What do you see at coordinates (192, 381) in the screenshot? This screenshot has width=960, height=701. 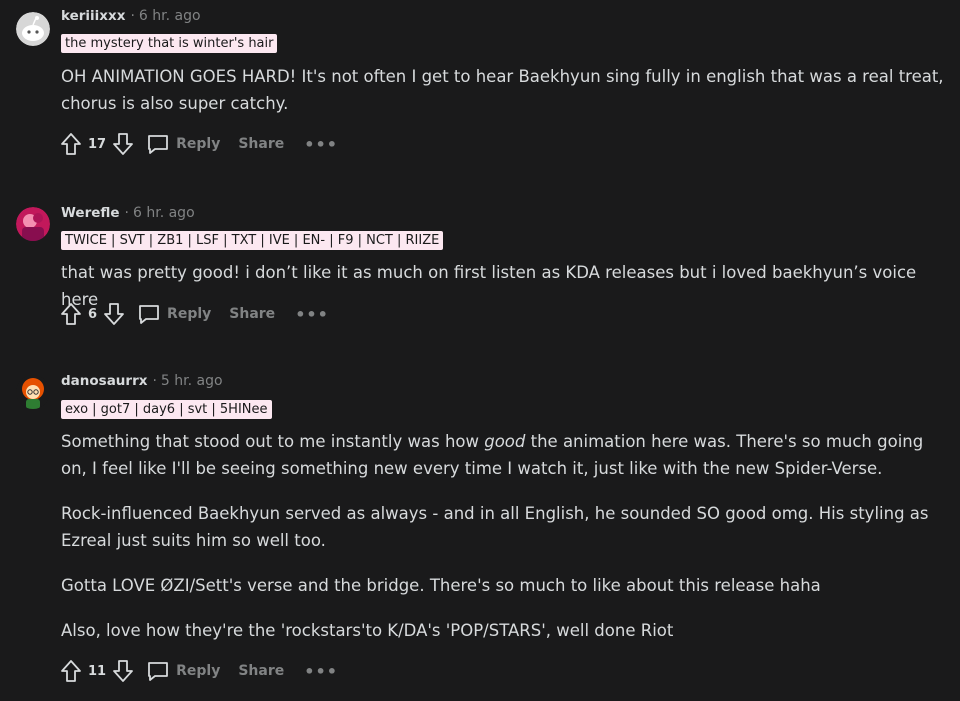 I see `timestamp: 5 hr. ago` at bounding box center [192, 381].